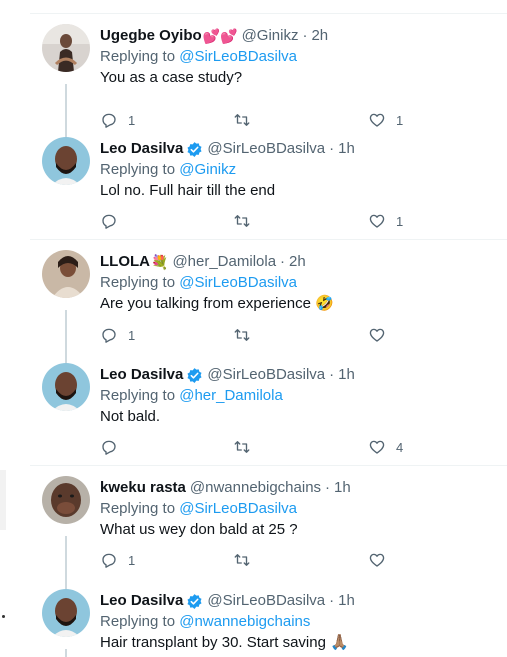 The image size is (507, 657). Describe the element at coordinates (151, 36) in the screenshot. I see `display-name: Ugegbe Oyibo` at that location.